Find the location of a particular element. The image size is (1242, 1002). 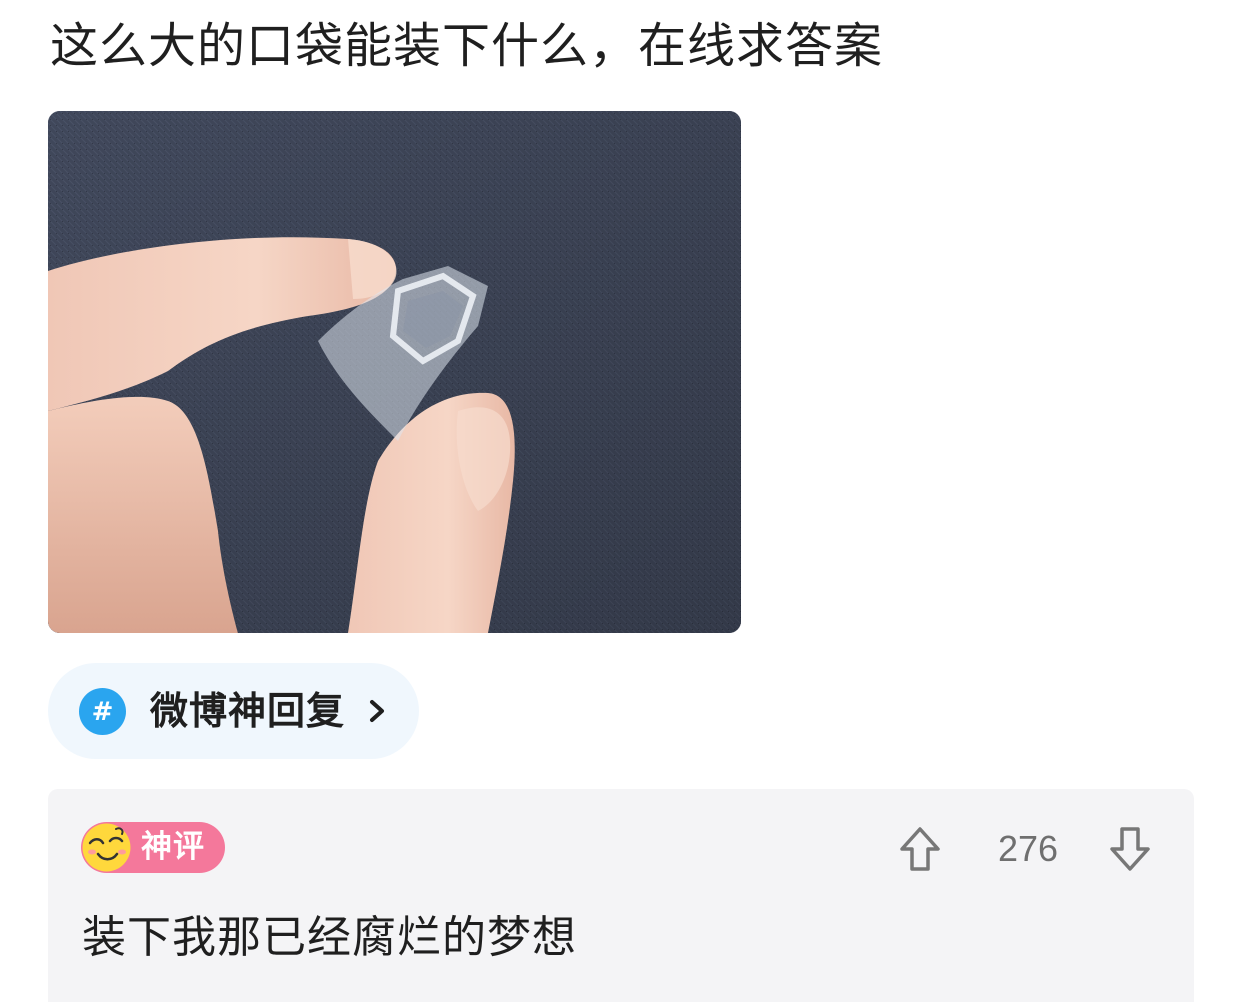

god-comment-badge: 神评 is located at coordinates (153, 847).